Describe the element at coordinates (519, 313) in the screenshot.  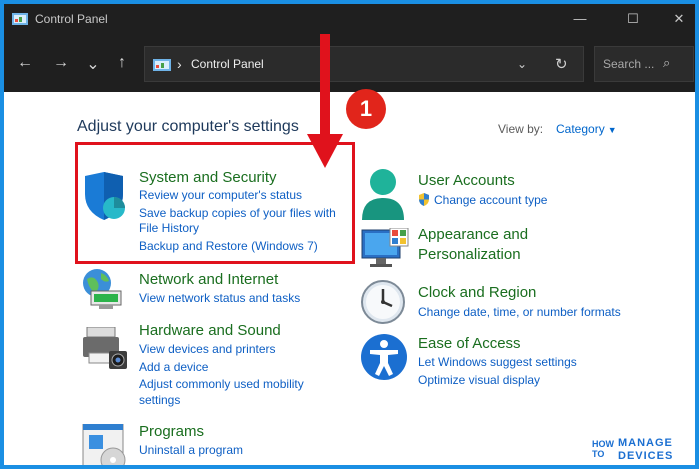
I see `date-time-formats-link: Change date, time, or number formats` at that location.